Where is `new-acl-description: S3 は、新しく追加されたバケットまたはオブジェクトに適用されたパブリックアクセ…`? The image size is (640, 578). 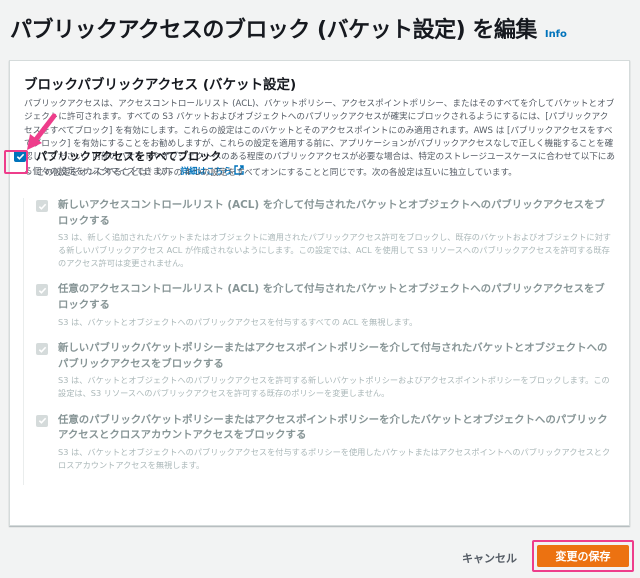
new-acl-description: S3 は、新しく追加されたバケットまたはオブジェクトに適用されたパブリックアクセ… is located at coordinates (334, 250).